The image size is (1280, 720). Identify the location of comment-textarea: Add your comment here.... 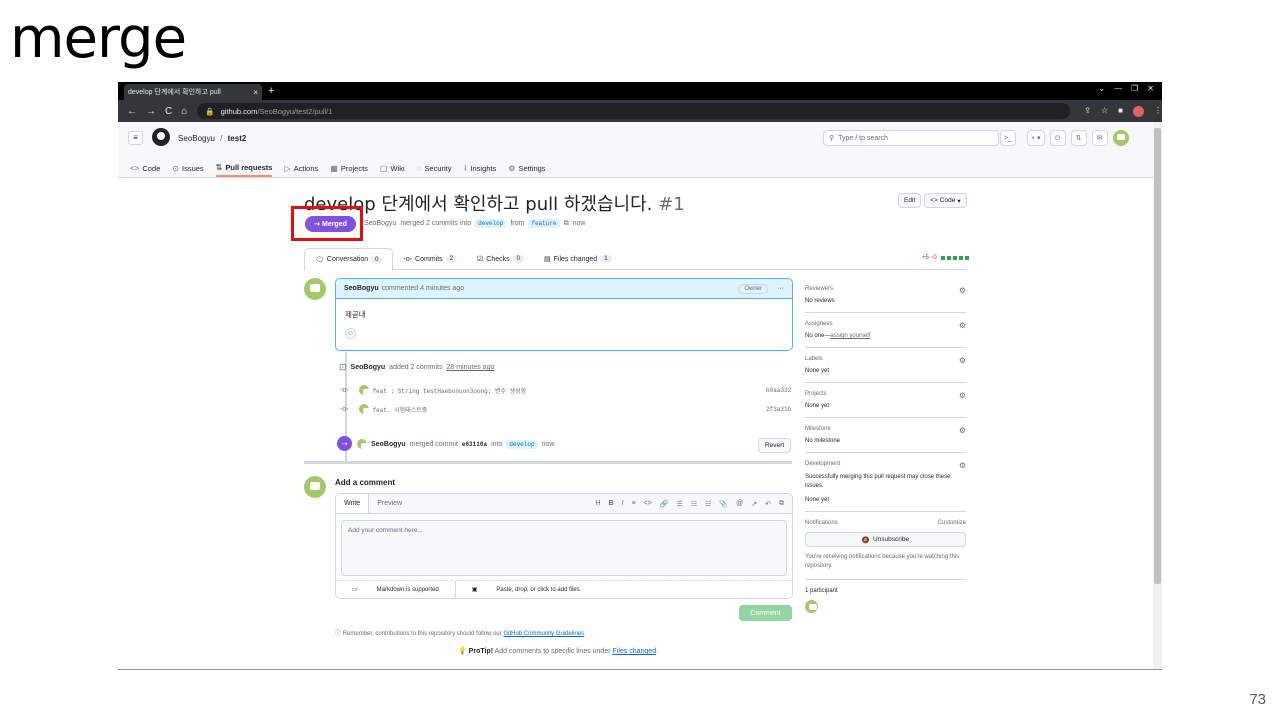
(564, 548).